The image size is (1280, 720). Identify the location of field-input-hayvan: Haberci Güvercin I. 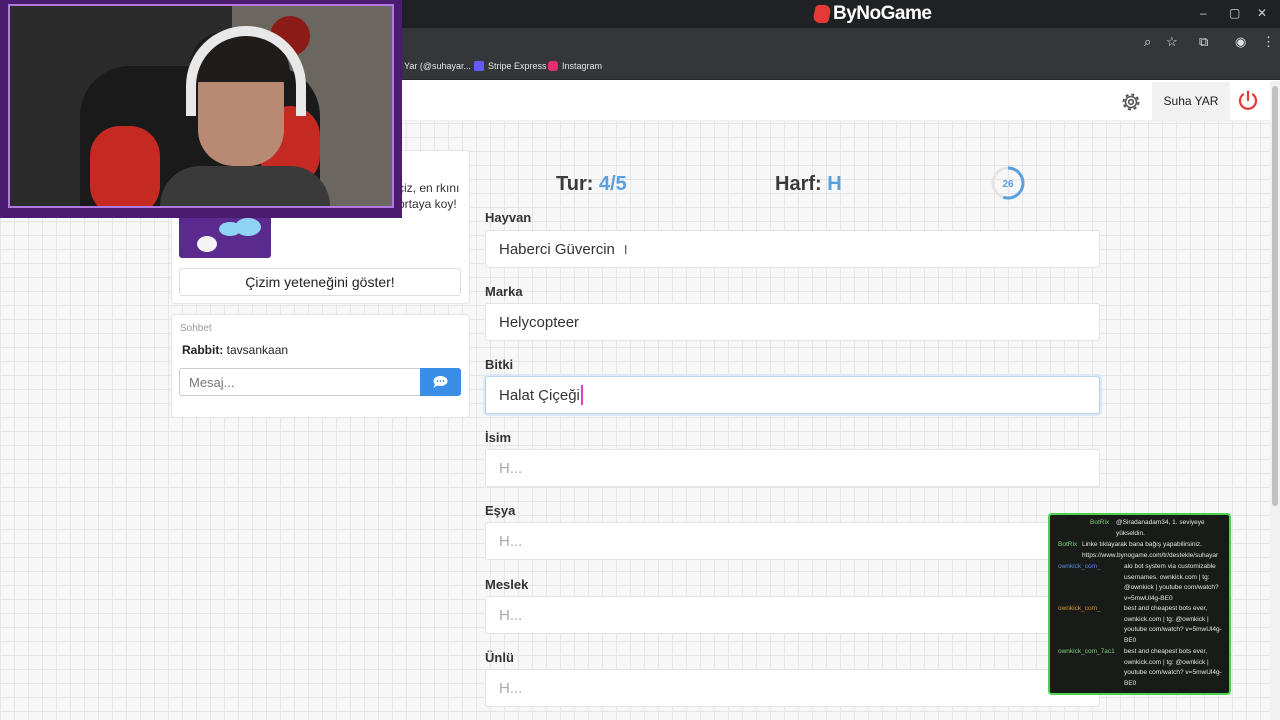
(792, 249).